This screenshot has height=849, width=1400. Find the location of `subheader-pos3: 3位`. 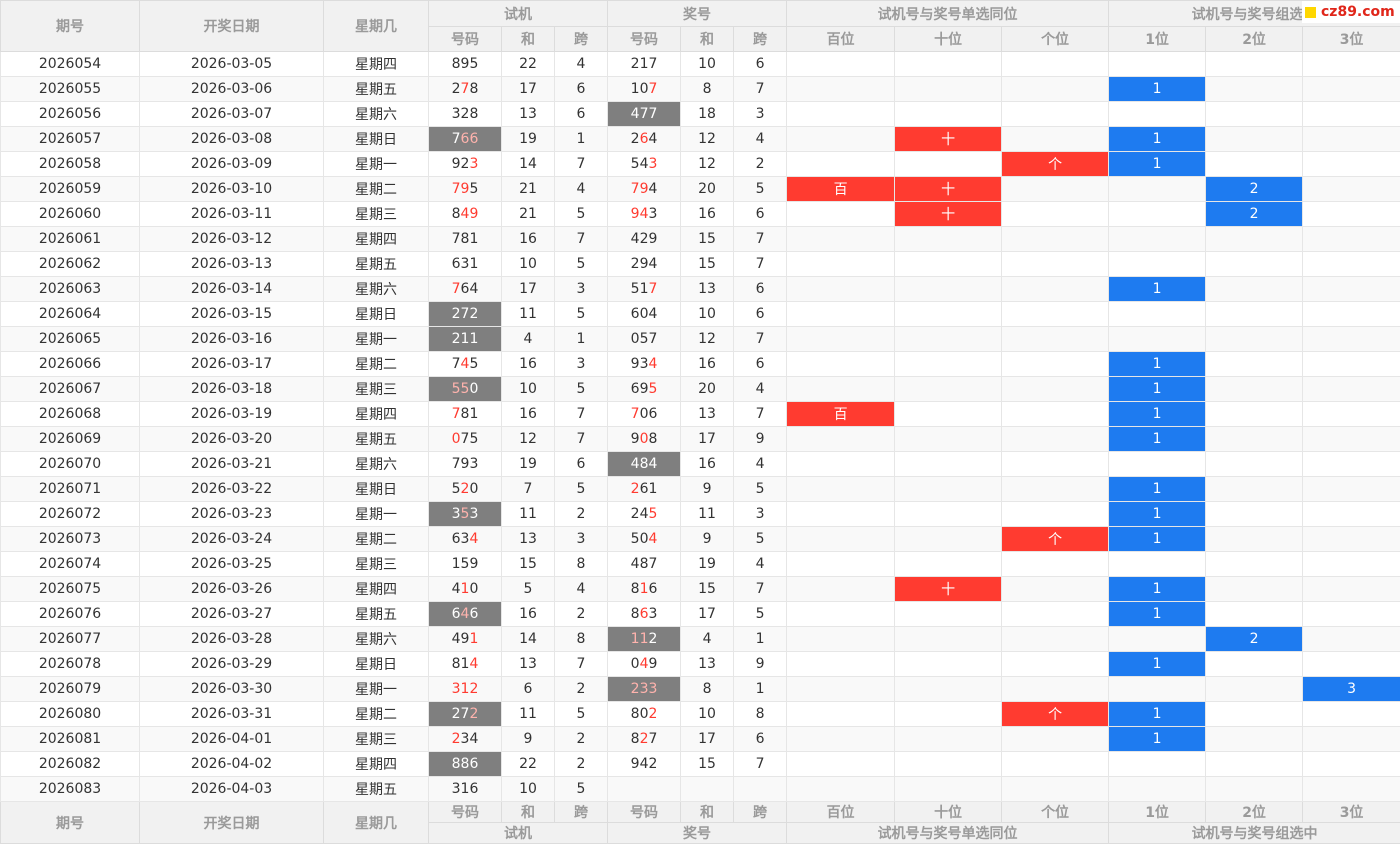

subheader-pos3: 3位 is located at coordinates (1351, 39).